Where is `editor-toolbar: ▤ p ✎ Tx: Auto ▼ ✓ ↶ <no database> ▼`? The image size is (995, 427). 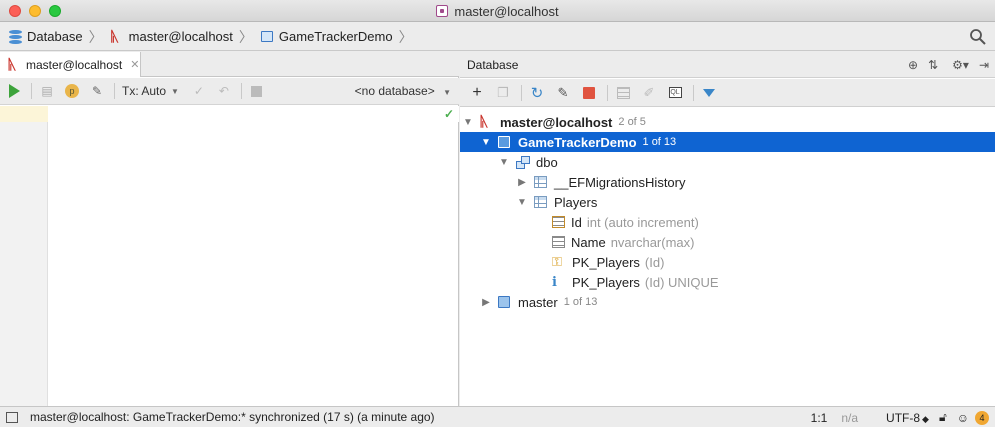 editor-toolbar: ▤ p ✎ Tx: Auto ▼ ✓ ↶ <no database> ▼ is located at coordinates (229, 91).